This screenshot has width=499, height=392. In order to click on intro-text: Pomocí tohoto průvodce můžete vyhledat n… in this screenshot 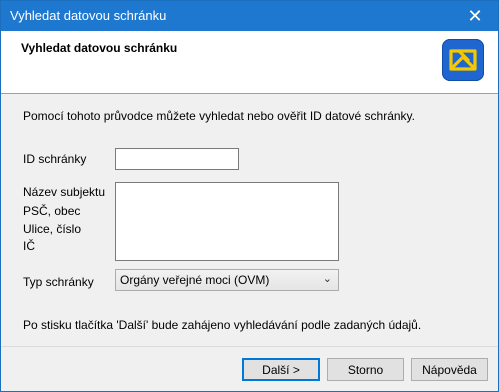, I will do `click(219, 116)`.